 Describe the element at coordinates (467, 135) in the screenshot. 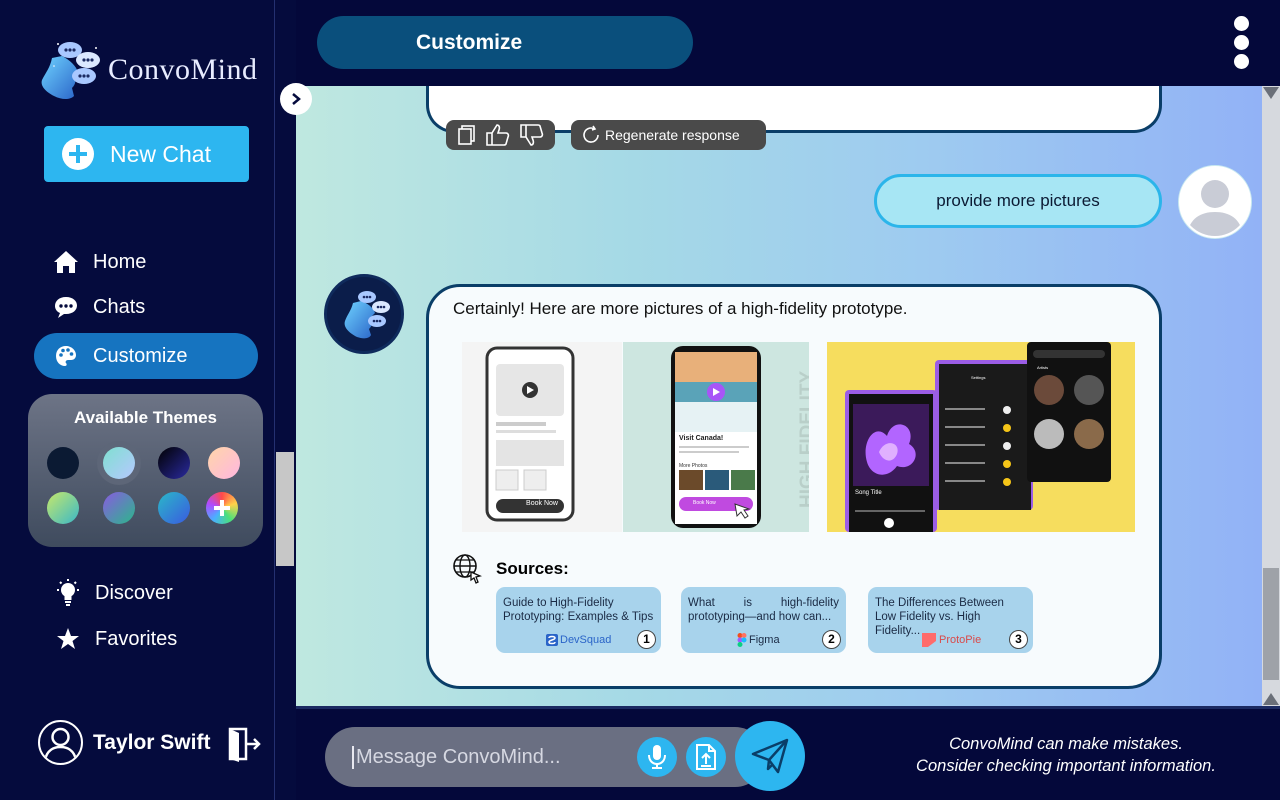

I see `copy-icon` at that location.